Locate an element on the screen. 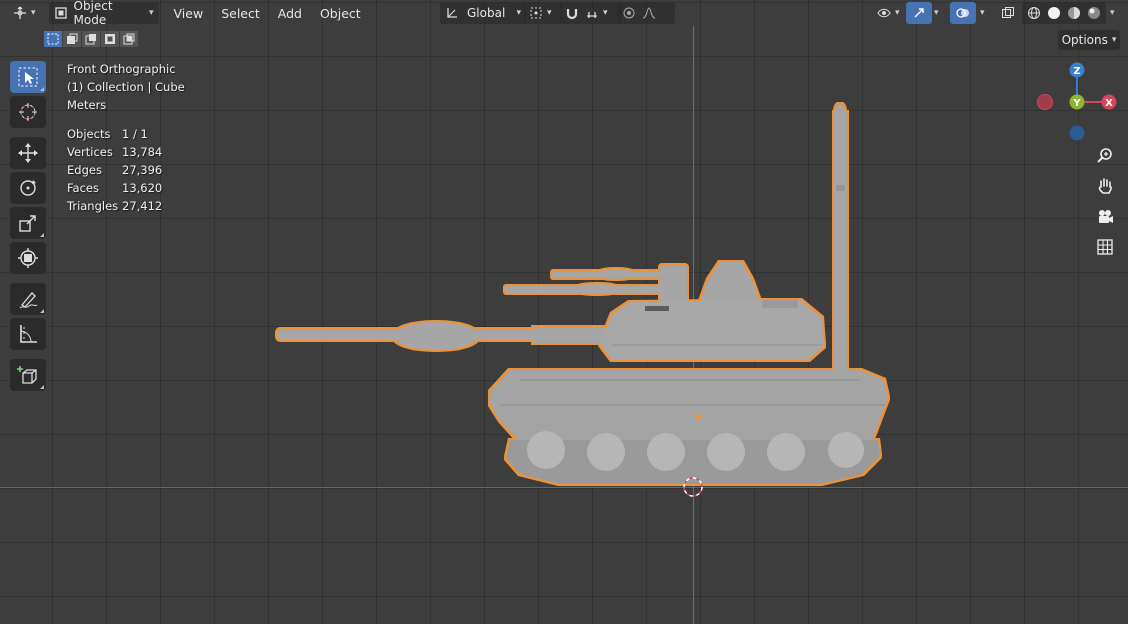  pan-hand-icon is located at coordinates (1105, 186).